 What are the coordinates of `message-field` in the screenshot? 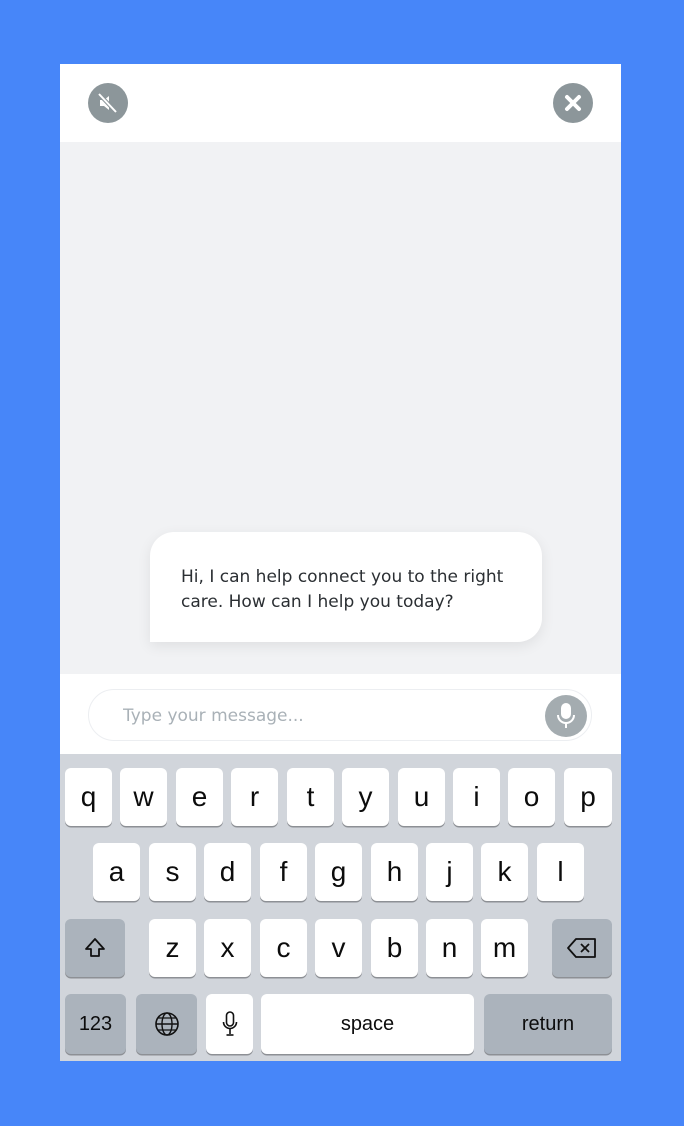 It's located at (340, 715).